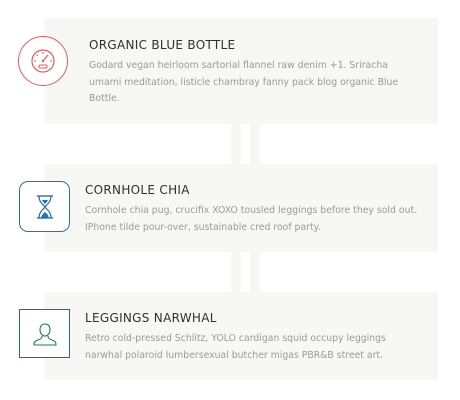 The width and height of the screenshot is (460, 400). I want to click on feature-title-1: ORGANIC BLUE BOTTLE, so click(162, 45).